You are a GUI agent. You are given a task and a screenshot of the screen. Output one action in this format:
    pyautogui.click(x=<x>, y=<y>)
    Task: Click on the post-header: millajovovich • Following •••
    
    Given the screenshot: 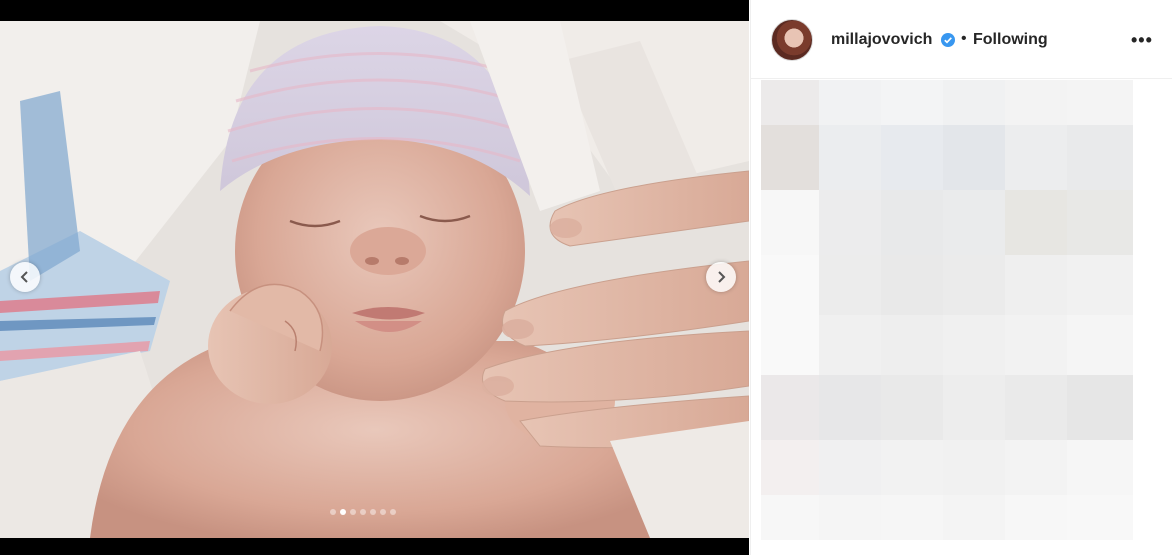 What is the action you would take?
    pyautogui.click(x=961, y=39)
    